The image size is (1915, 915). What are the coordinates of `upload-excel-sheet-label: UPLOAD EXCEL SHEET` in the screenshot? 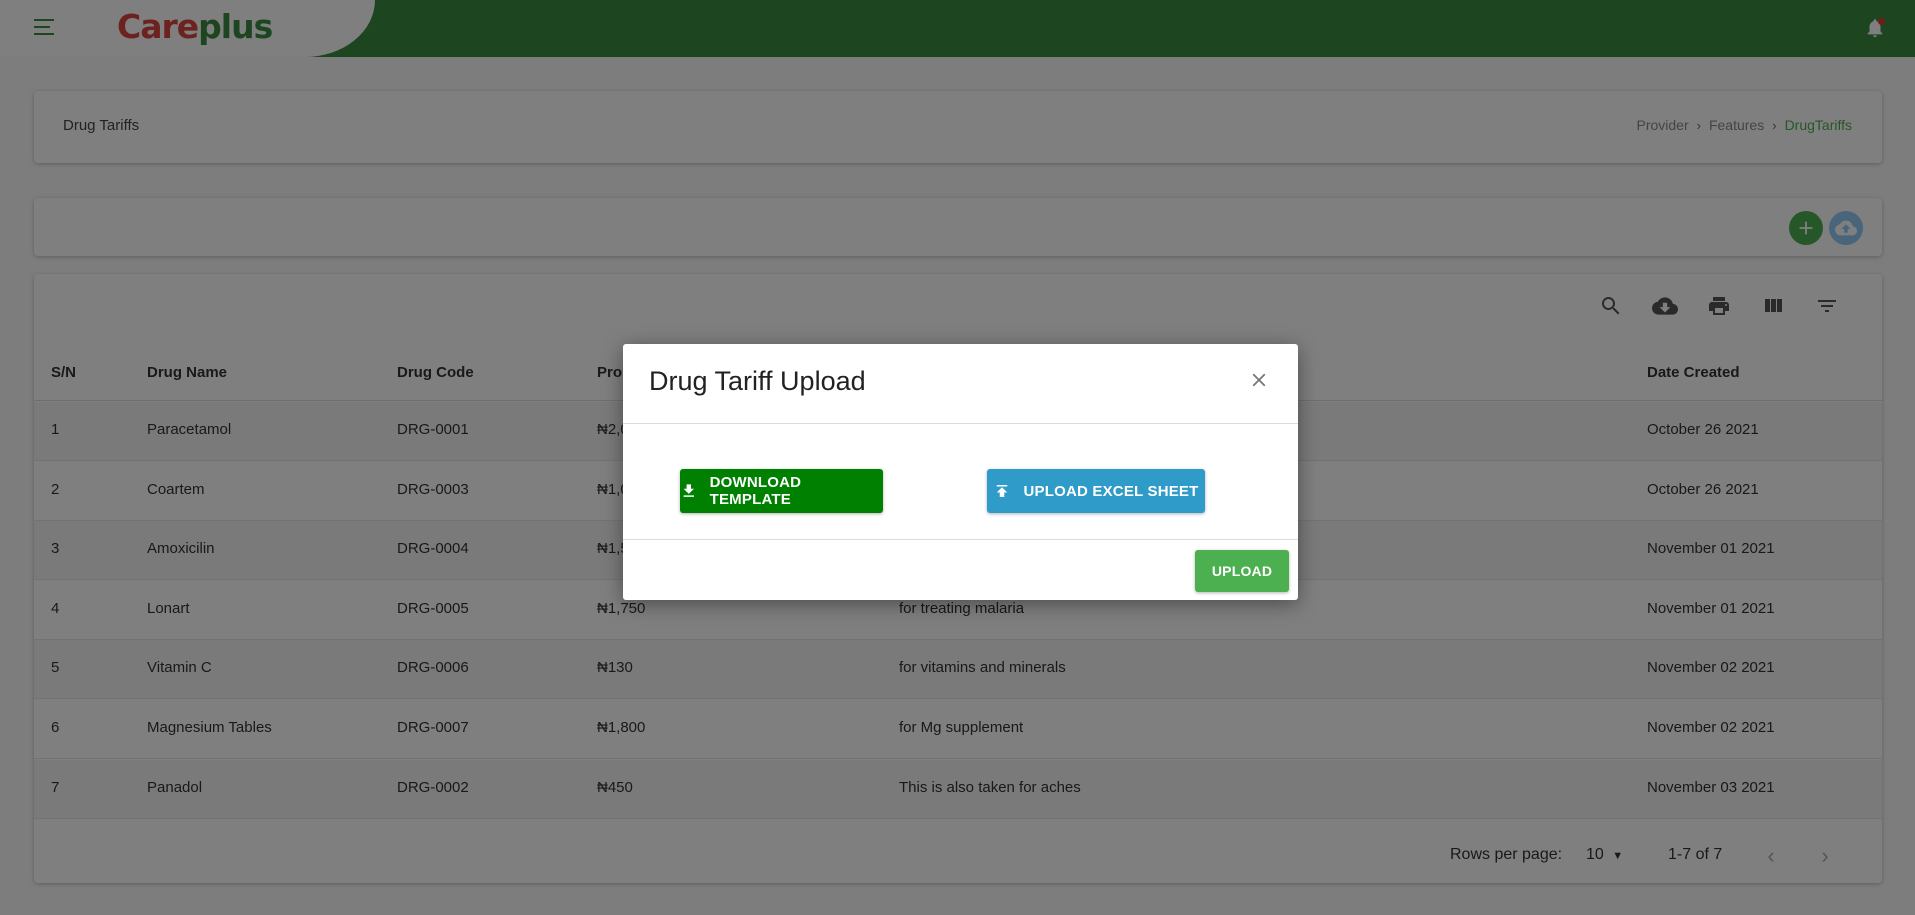 It's located at (1111, 491).